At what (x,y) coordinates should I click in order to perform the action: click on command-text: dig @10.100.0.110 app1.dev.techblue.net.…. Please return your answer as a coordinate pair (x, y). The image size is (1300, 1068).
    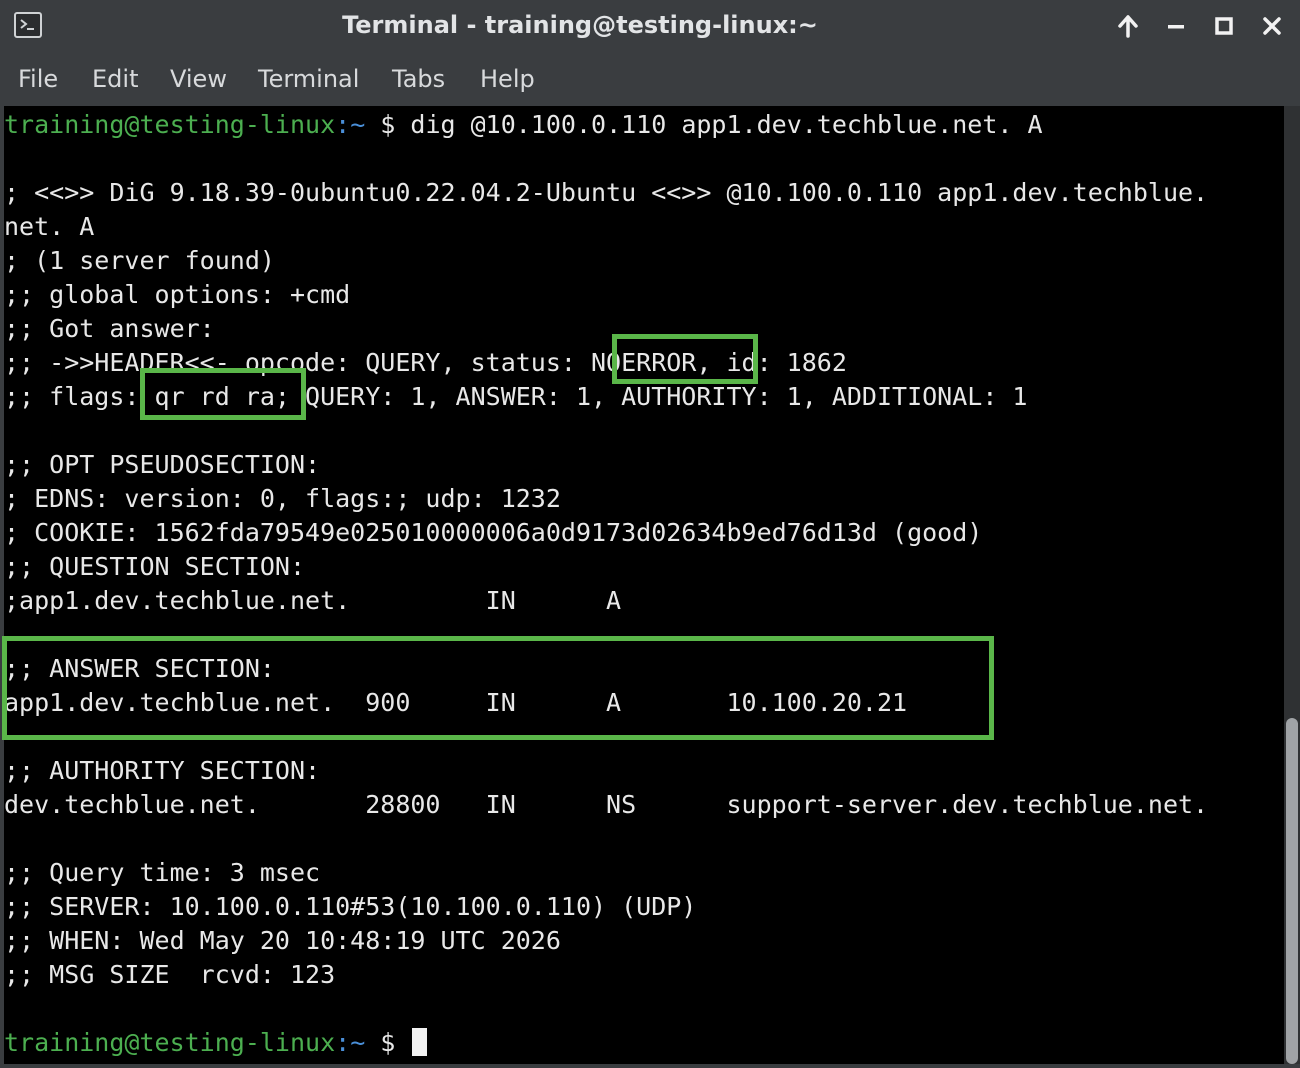
    Looking at the image, I should click on (726, 124).